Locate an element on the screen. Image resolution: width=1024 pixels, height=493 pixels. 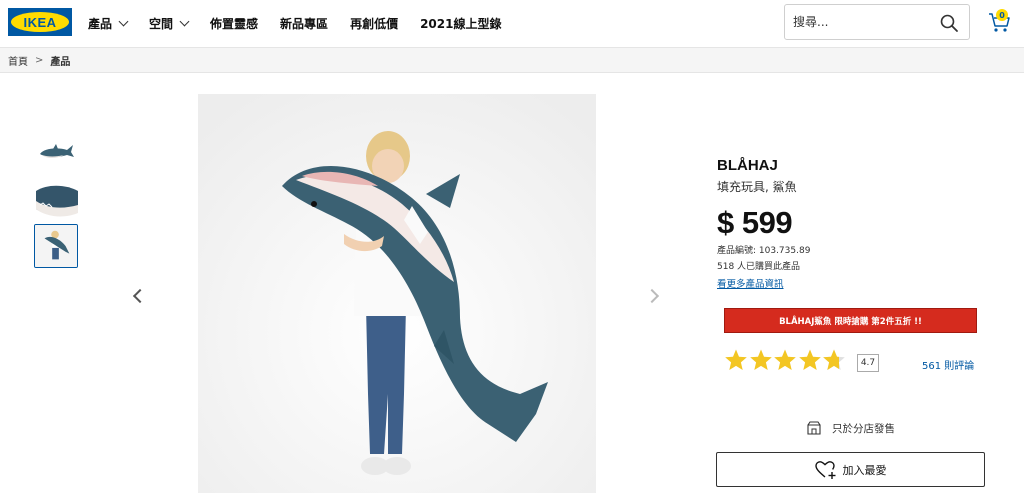
rating-value: 4.7 is located at coordinates (868, 363).